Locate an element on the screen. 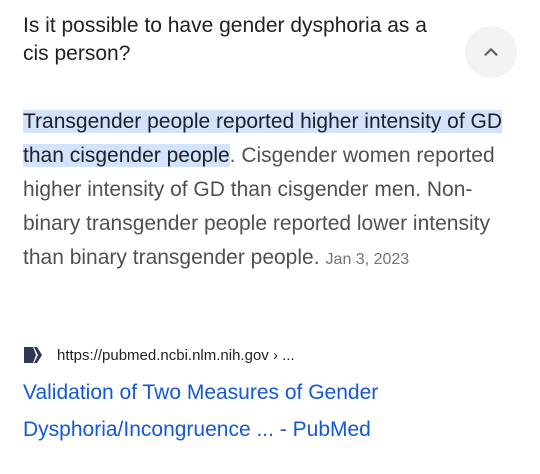  collapse-button is located at coordinates (491, 52).